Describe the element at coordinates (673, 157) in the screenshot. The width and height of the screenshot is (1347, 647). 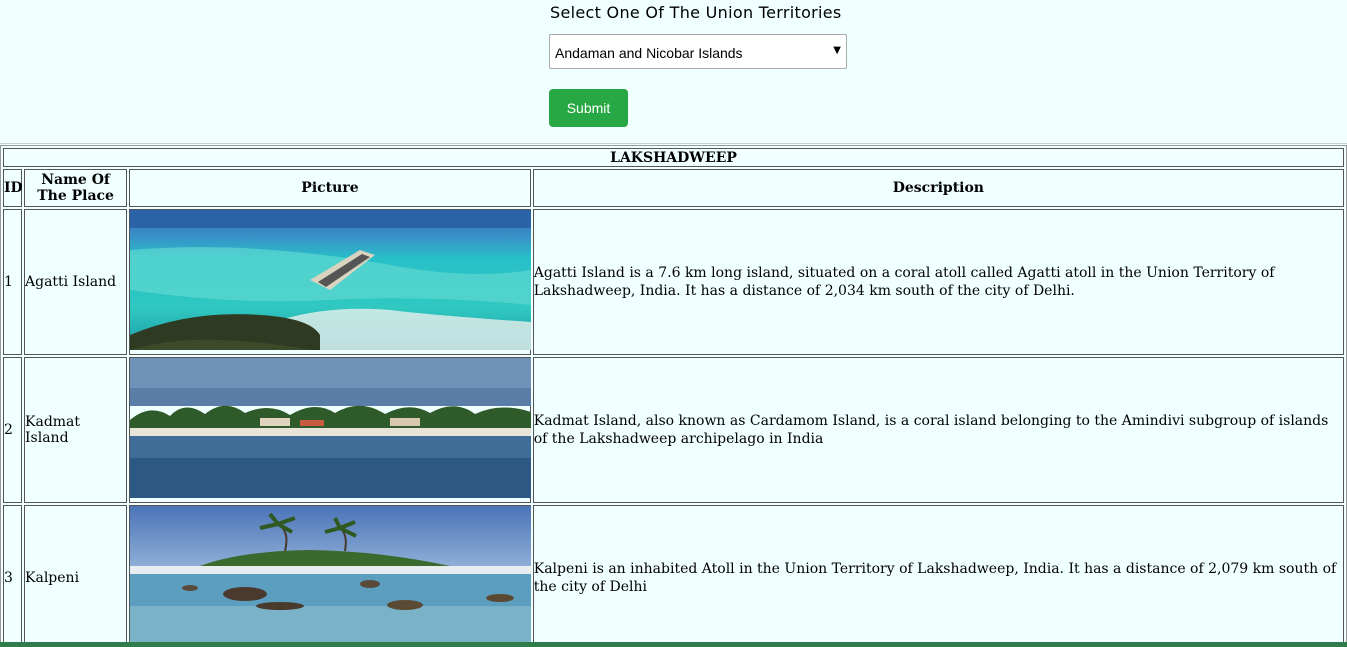
I see `table-caption: LAKSHADWEEP` at that location.